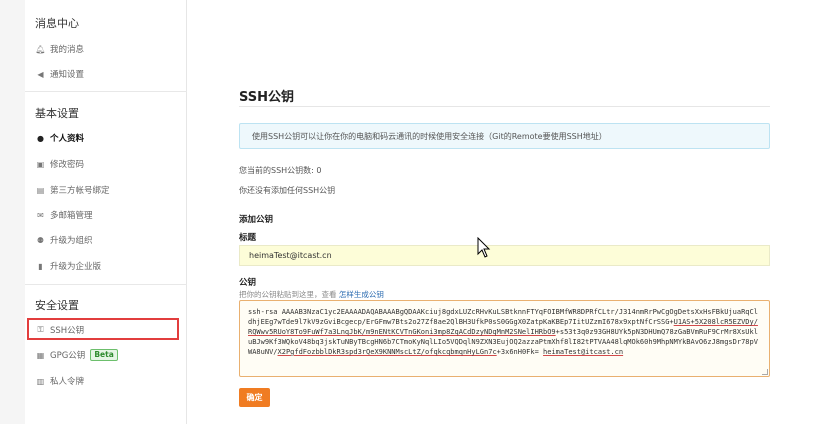 This screenshot has height=424, width=830. What do you see at coordinates (583, 352) in the screenshot?
I see `key-text-part: heimaTest@itcast.cn` at bounding box center [583, 352].